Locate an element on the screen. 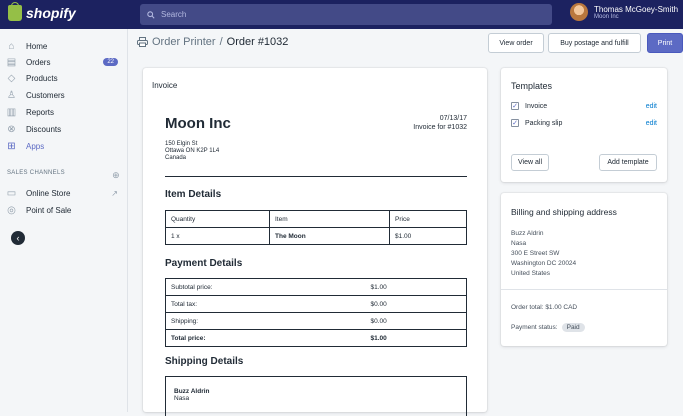 This screenshot has width=683, height=416. invoice-number: Invoice for #1032 is located at coordinates (440, 127).